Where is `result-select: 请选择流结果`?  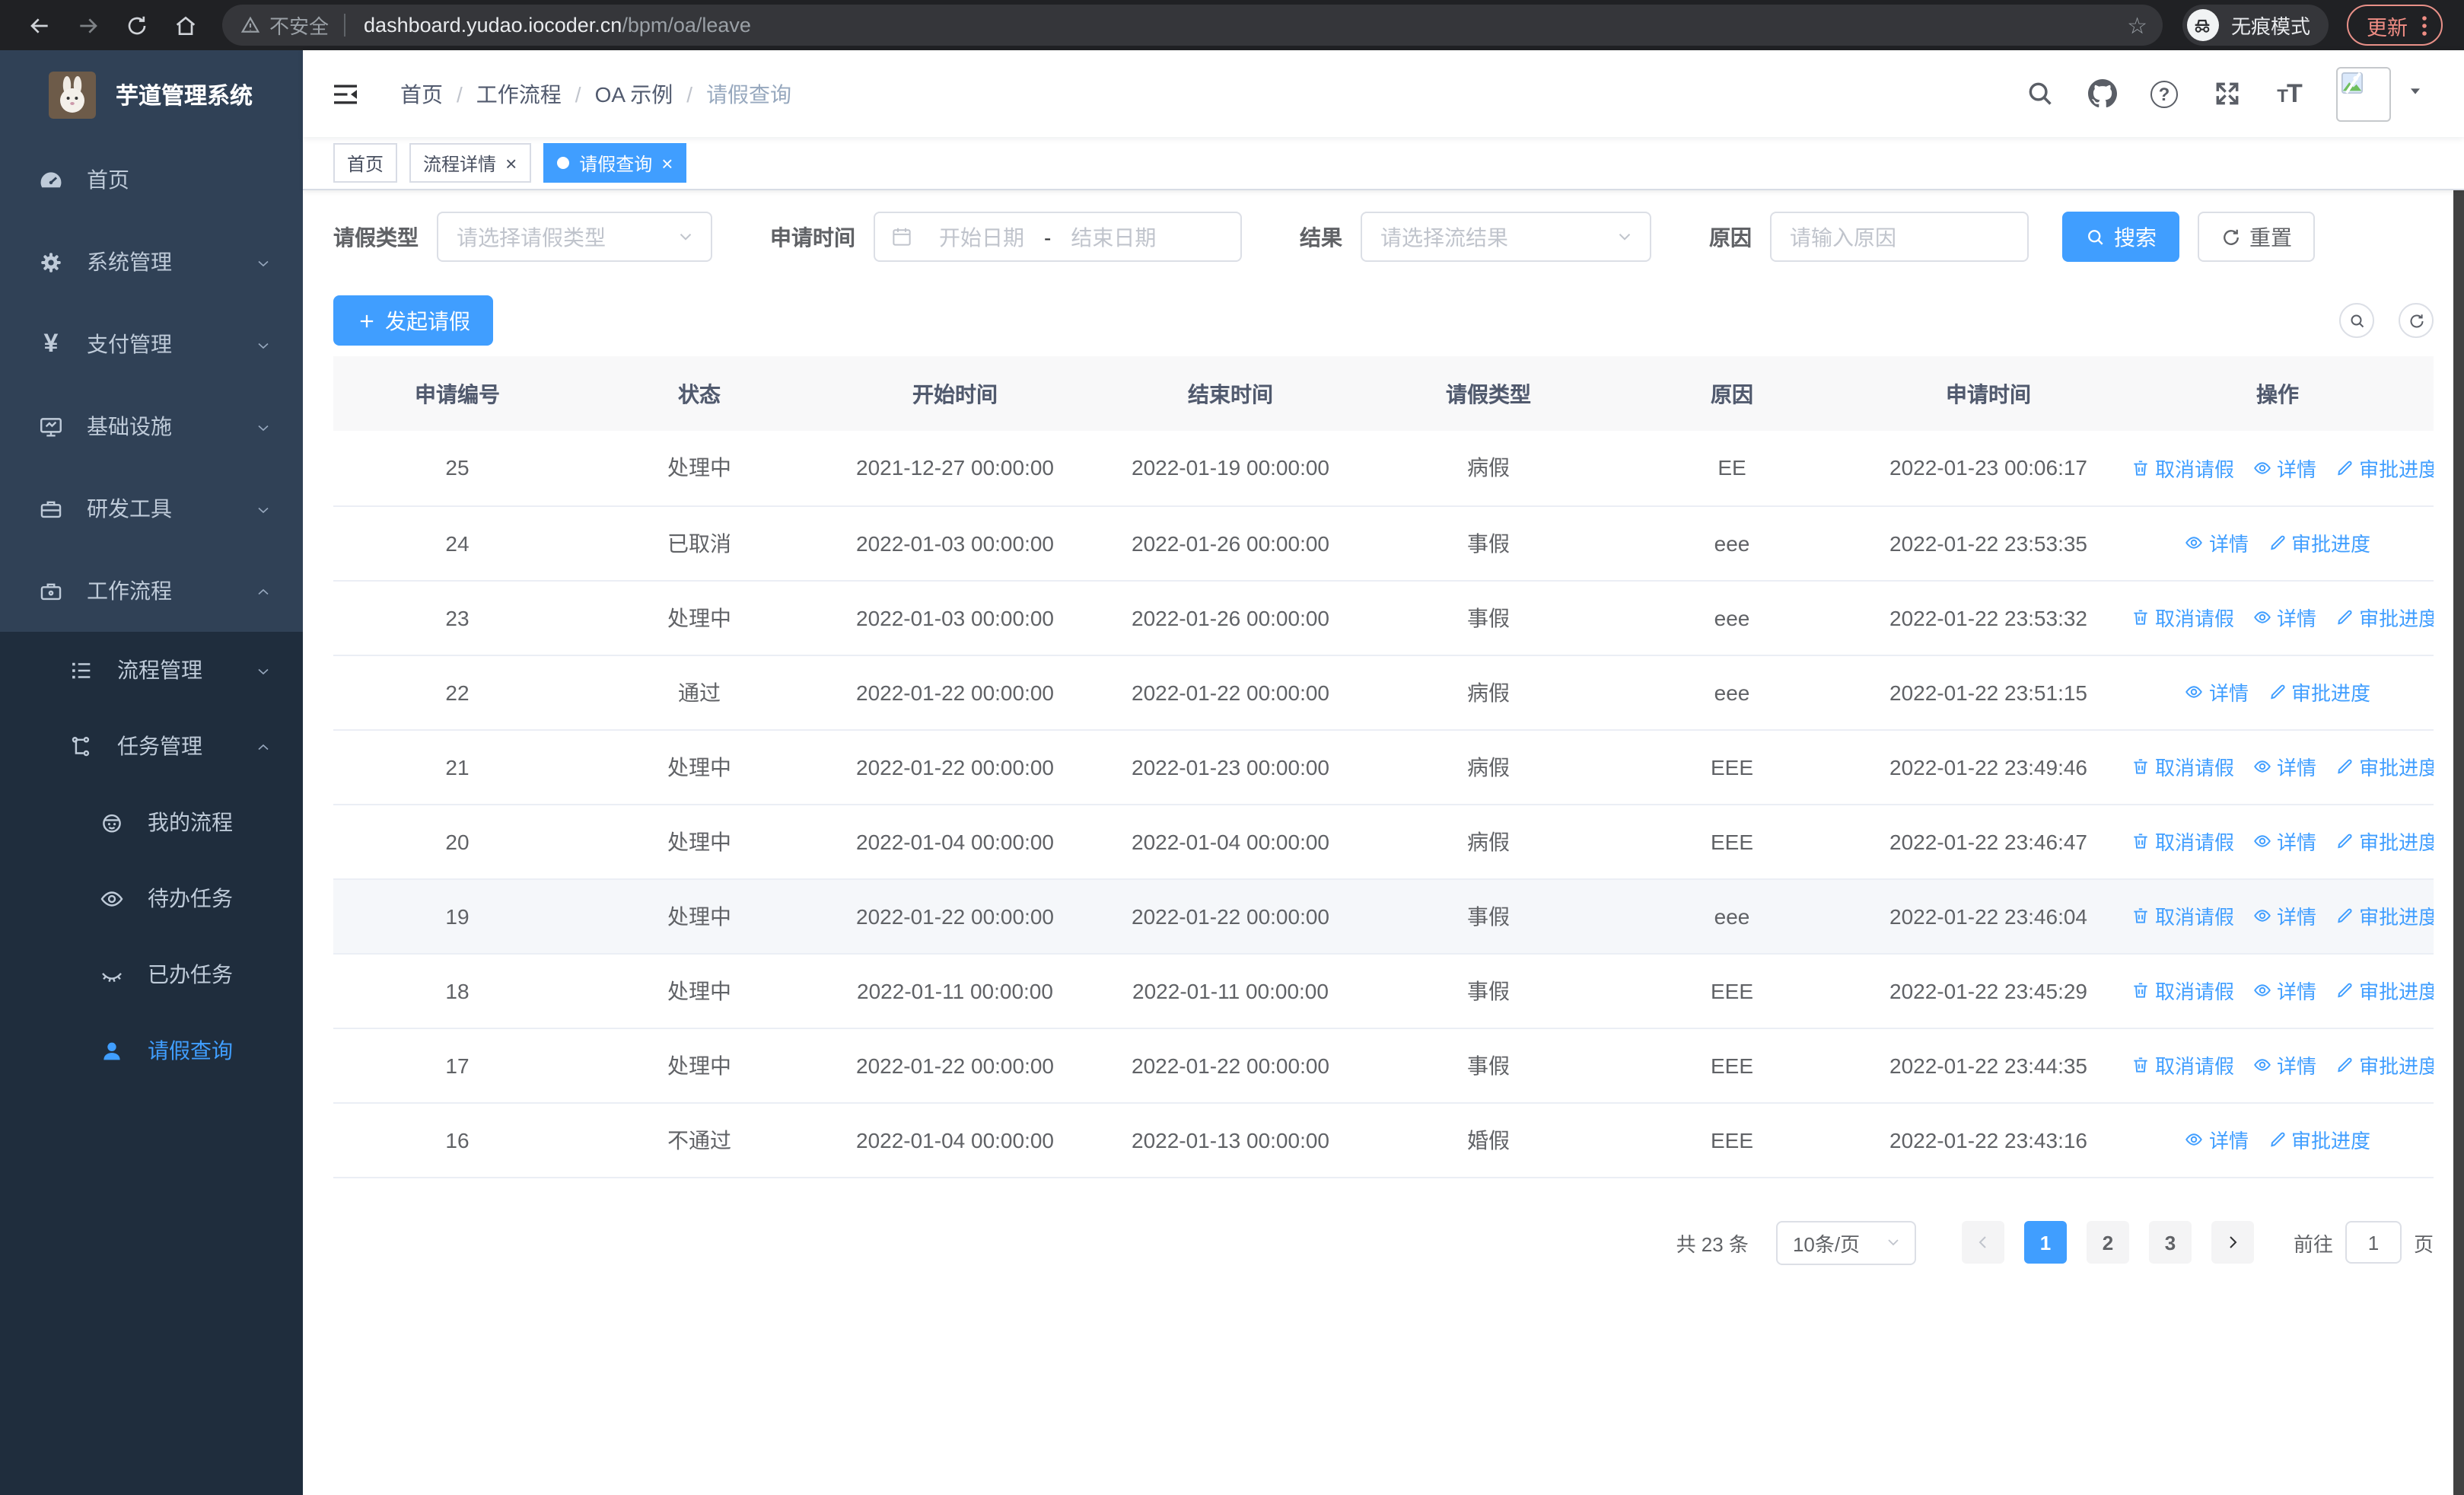
result-select: 请选择流结果 is located at coordinates (1506, 237).